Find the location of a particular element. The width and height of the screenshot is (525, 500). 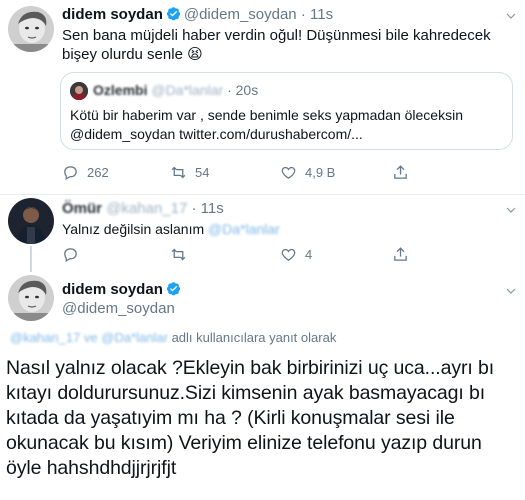

tweet3-handle-row: @didem_soydan is located at coordinates (118, 308).